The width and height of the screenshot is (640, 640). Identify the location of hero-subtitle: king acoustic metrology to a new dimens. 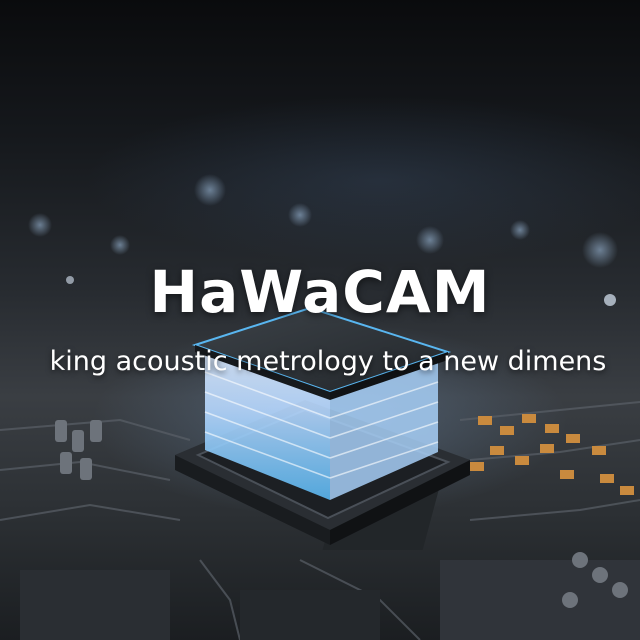
(328, 361).